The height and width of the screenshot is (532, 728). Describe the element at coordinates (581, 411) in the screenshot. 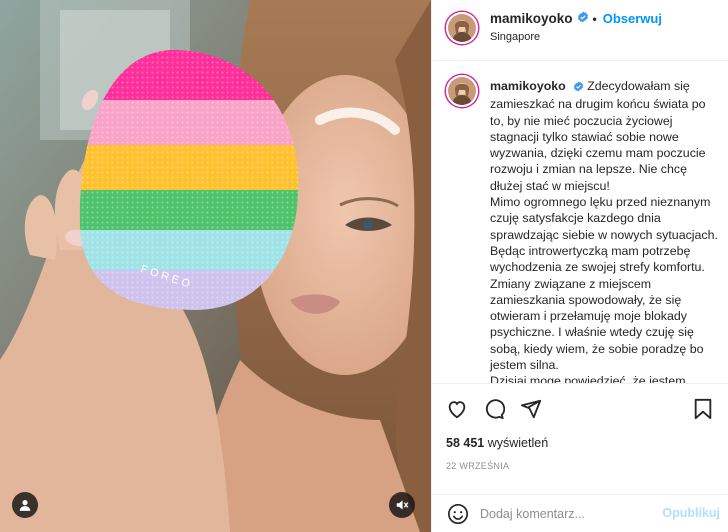

I see `action-bar` at that location.